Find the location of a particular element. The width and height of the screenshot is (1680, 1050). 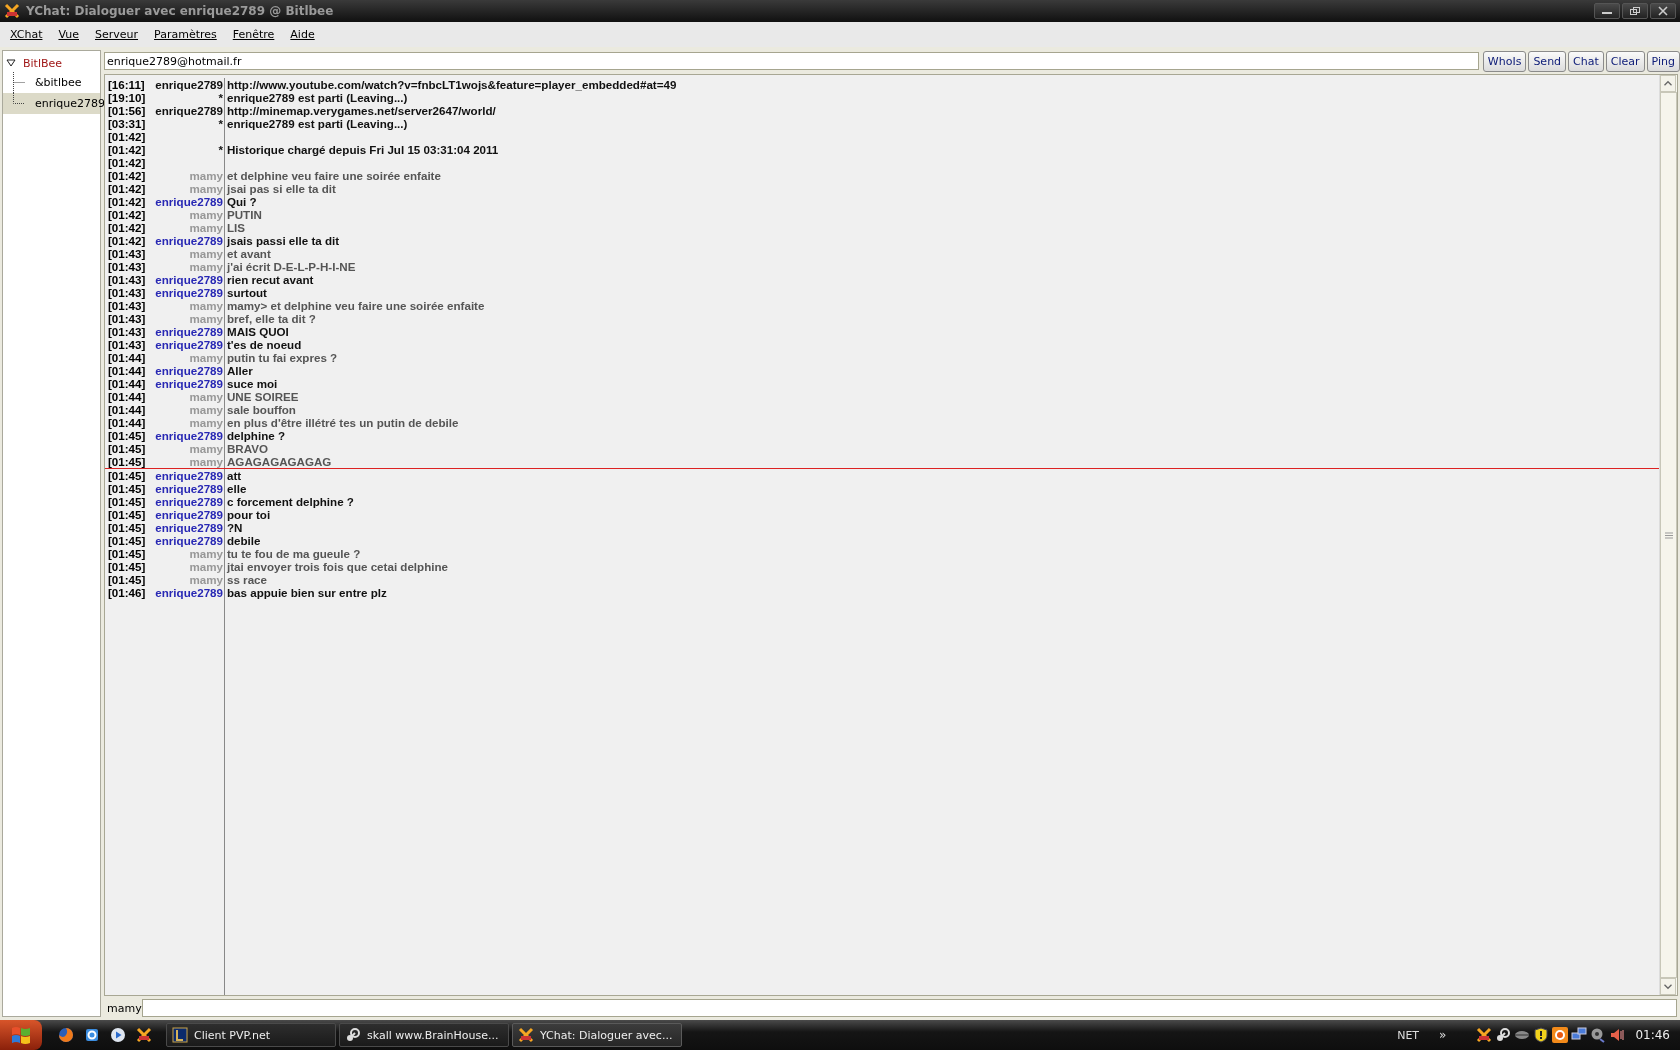

message-text: en plus d'être illétré tes un putin de debile is located at coordinates (343, 422).